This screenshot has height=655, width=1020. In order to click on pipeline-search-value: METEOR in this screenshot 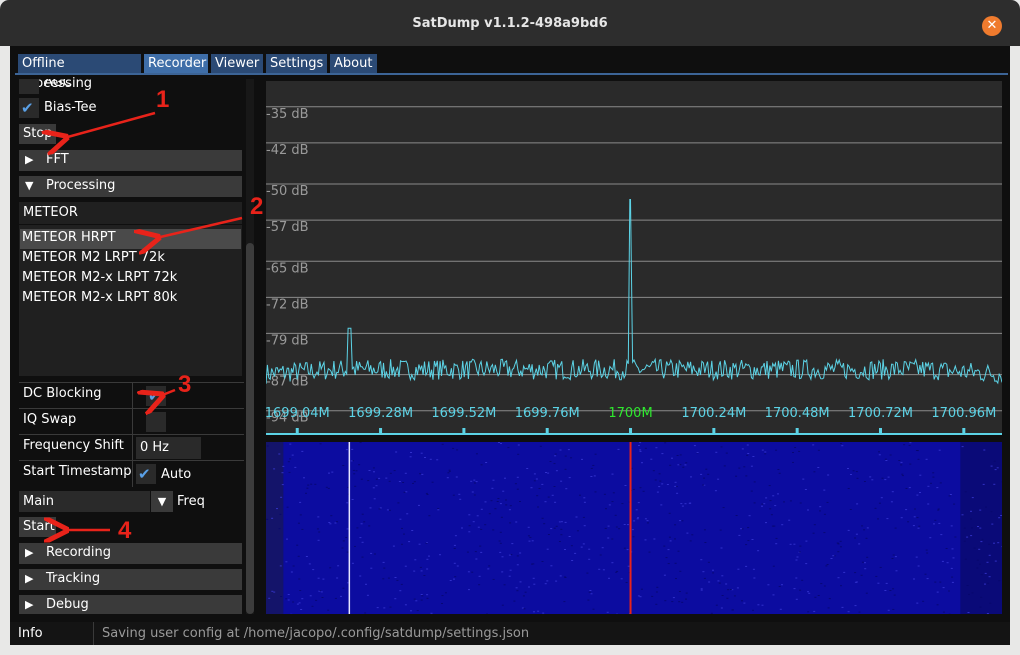, I will do `click(50, 212)`.